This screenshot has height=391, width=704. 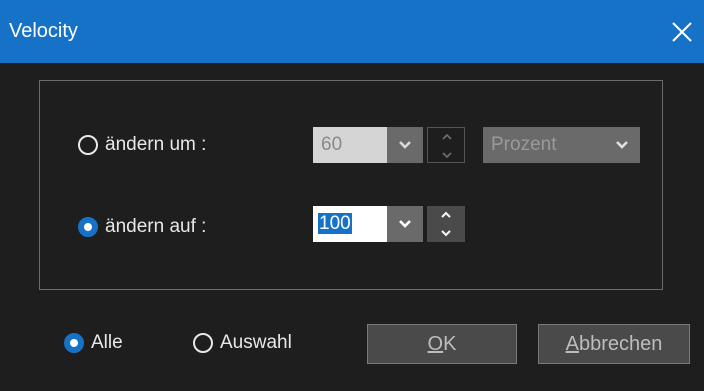 I want to click on change-by-spin-down, so click(x=447, y=155).